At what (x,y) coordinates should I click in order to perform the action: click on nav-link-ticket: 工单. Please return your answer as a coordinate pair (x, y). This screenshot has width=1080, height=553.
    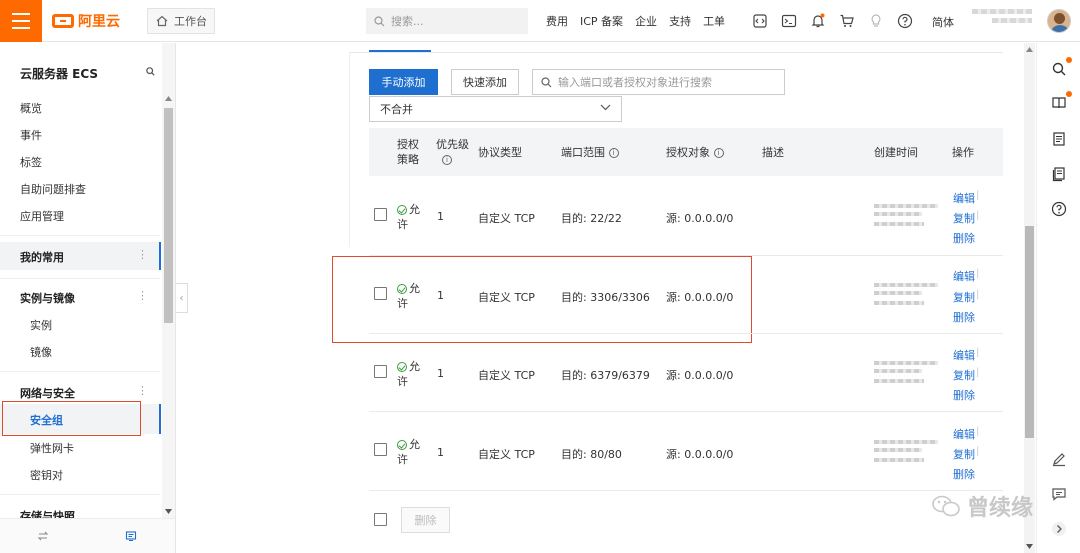
    Looking at the image, I should click on (714, 21).